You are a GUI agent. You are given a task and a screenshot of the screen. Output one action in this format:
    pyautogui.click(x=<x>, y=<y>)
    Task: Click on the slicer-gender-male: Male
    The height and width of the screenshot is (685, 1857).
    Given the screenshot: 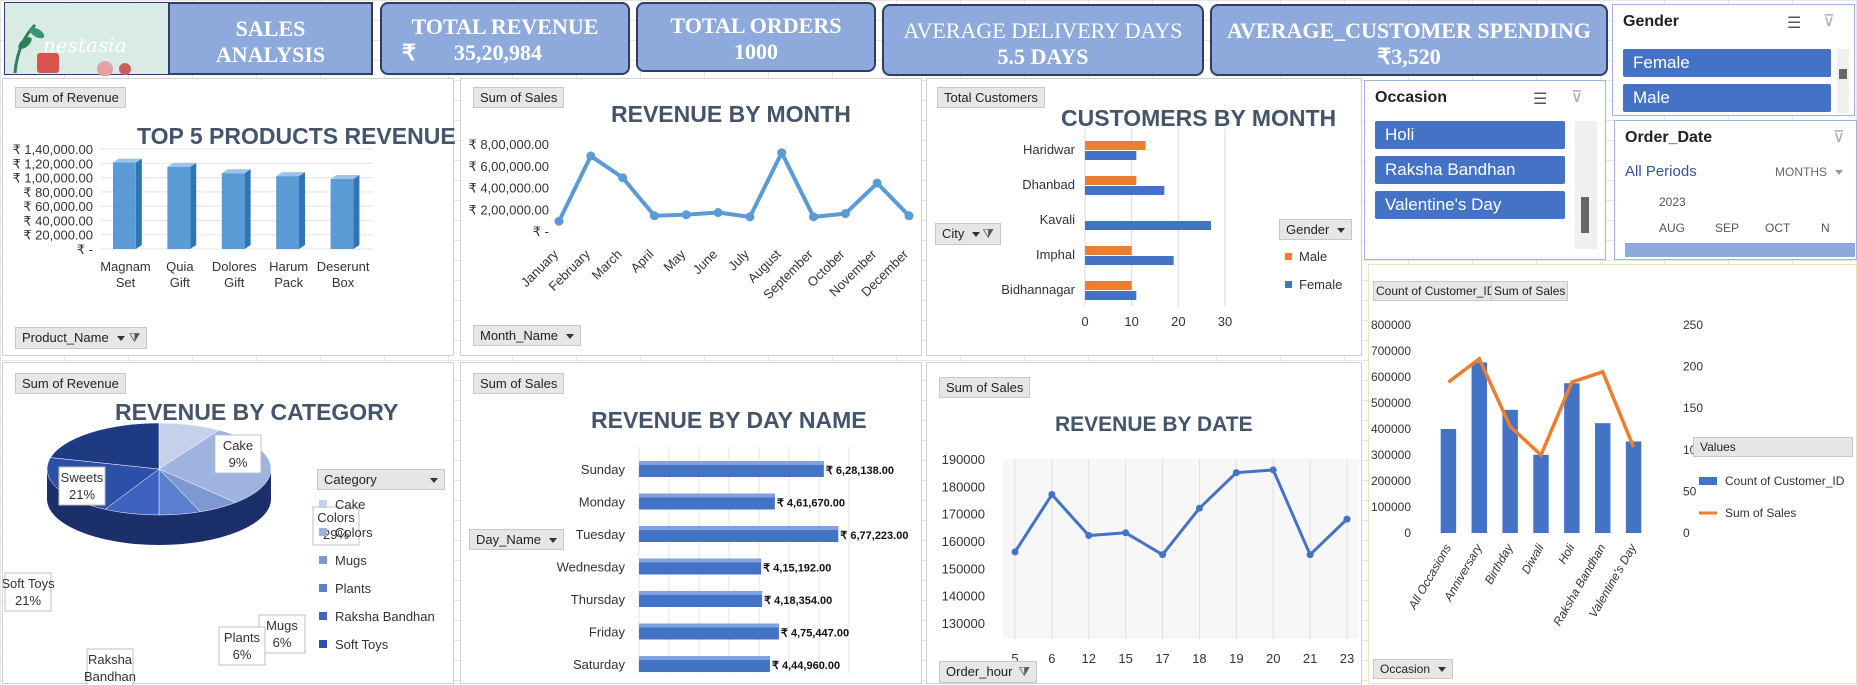 What is the action you would take?
    pyautogui.click(x=1727, y=98)
    